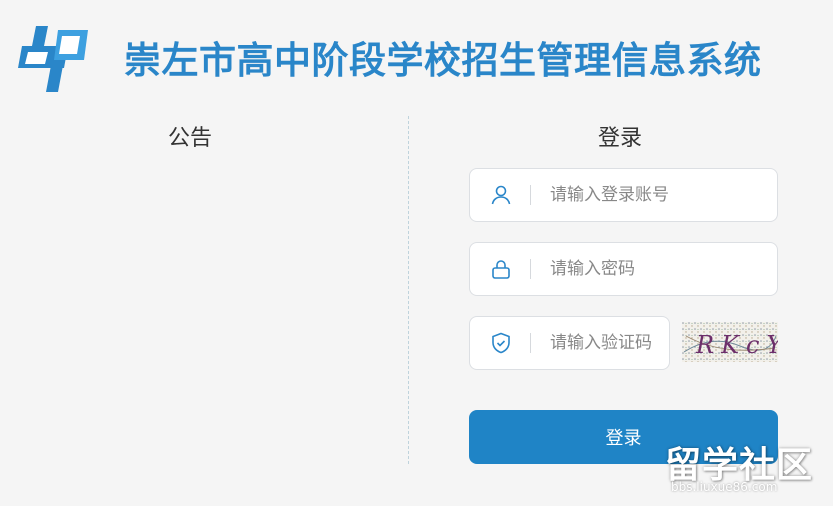 The height and width of the screenshot is (506, 833). I want to click on captcha-input, so click(607, 343).